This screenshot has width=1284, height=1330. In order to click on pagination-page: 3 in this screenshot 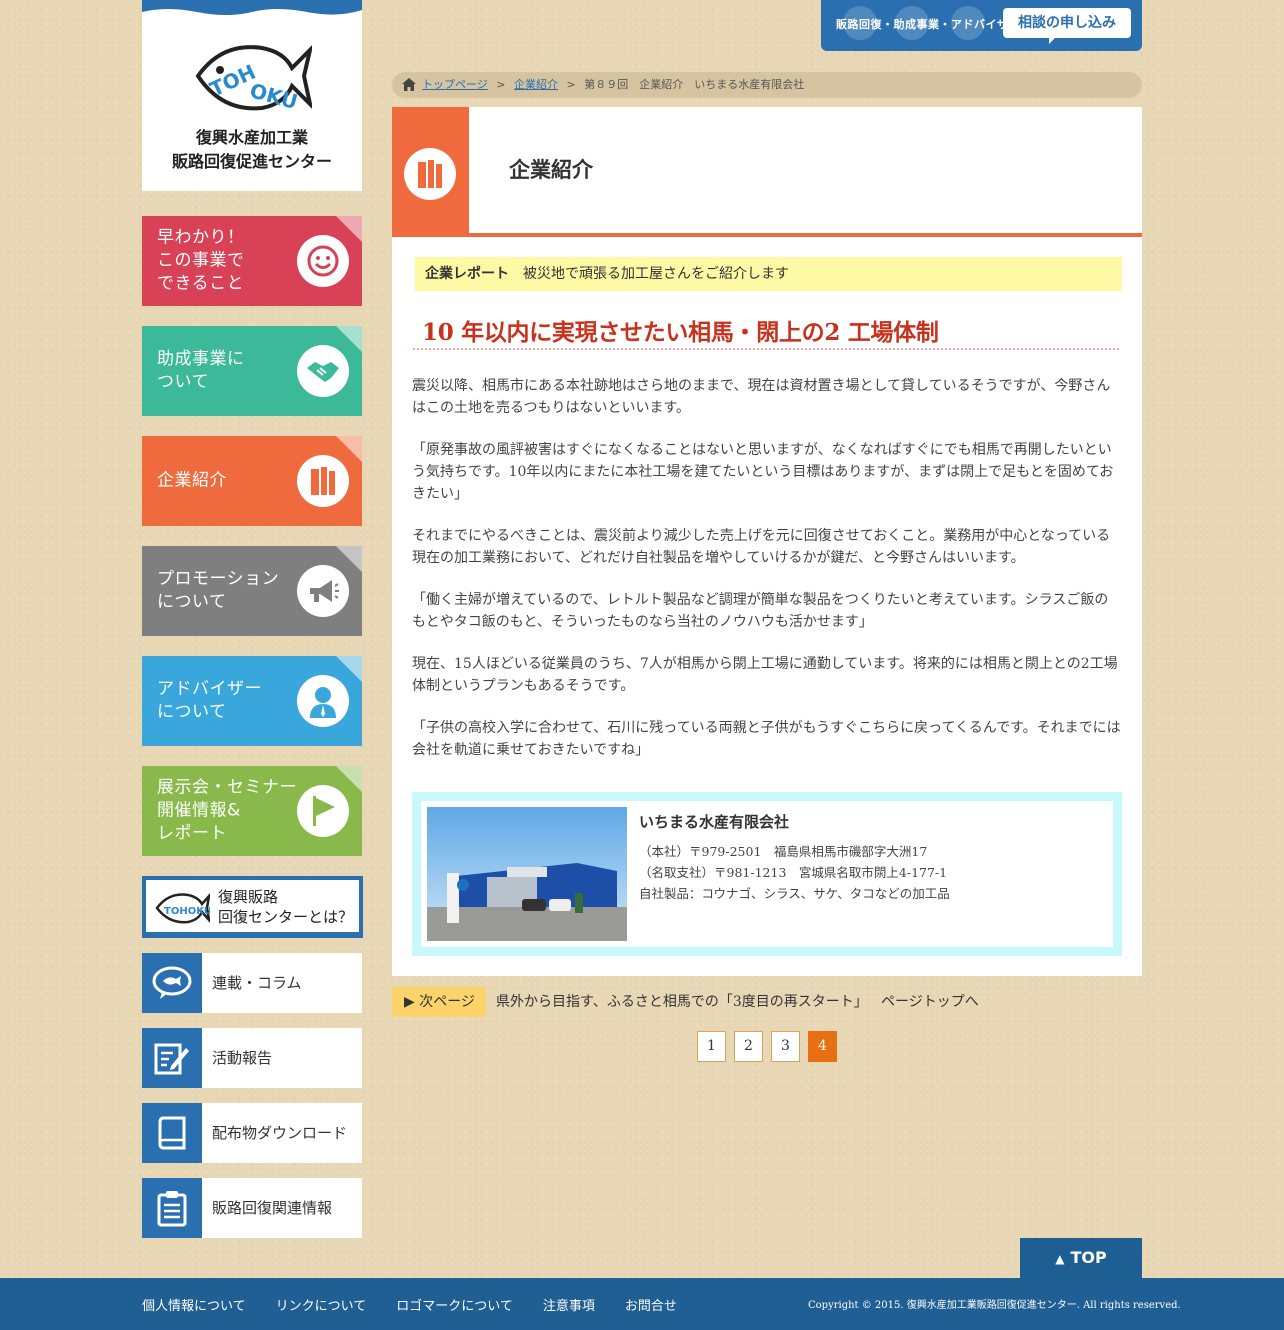, I will do `click(785, 1046)`.